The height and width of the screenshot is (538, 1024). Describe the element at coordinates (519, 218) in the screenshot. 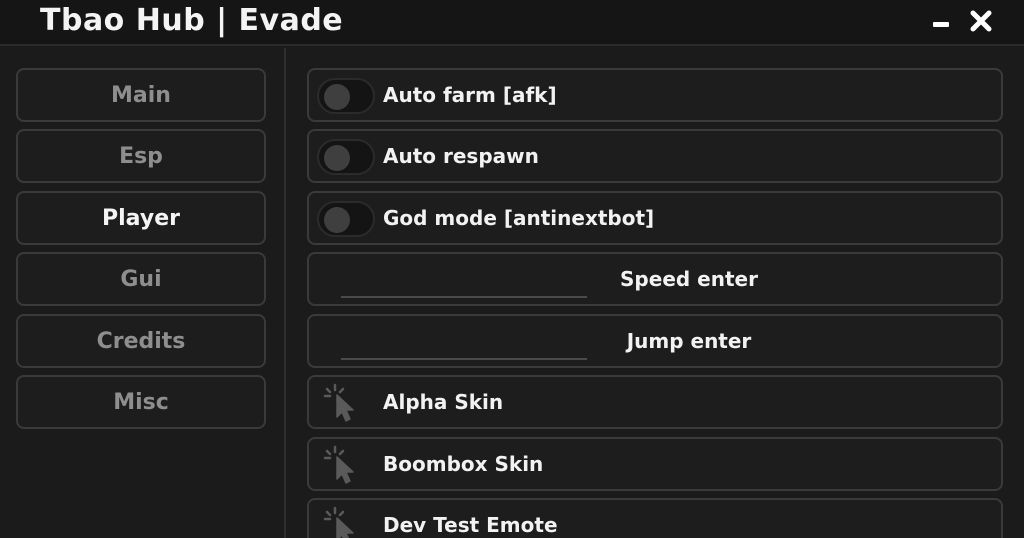

I see `toggle-label: God mode [antinextbot]` at that location.